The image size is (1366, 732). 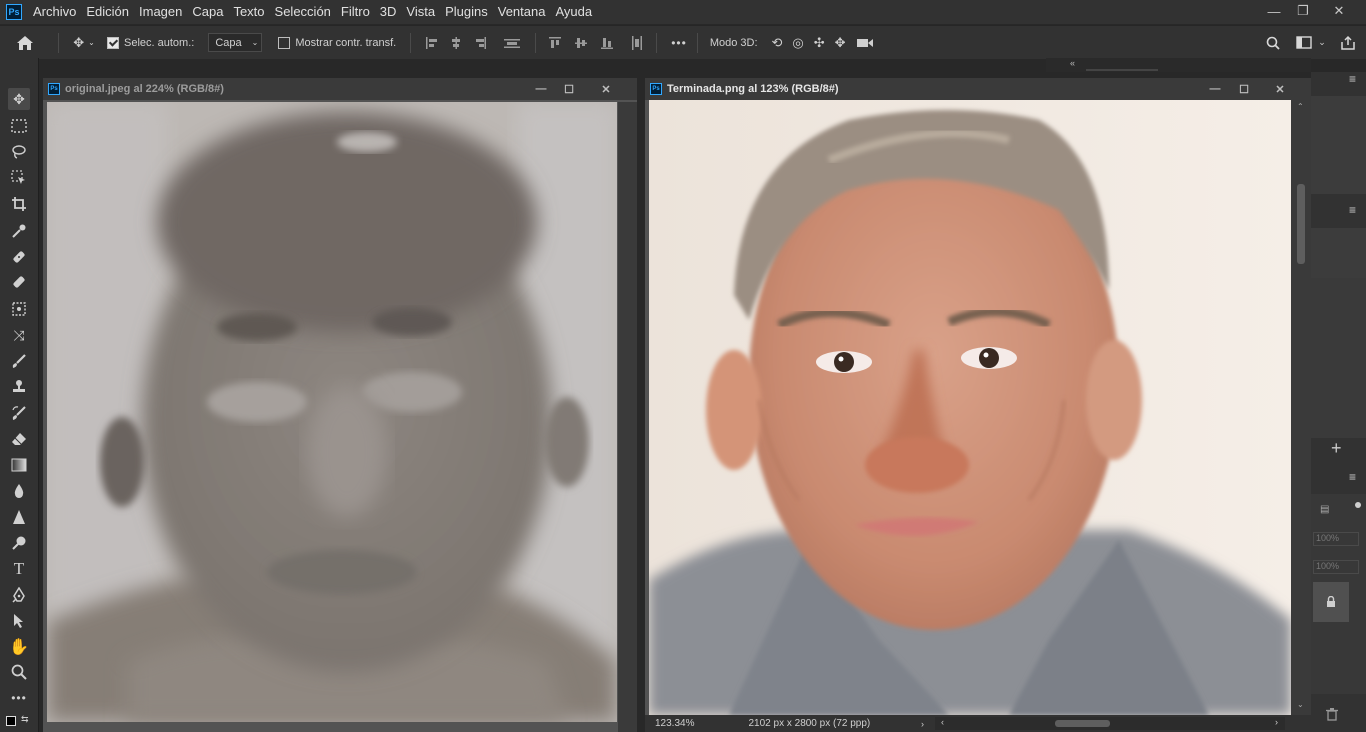 What do you see at coordinates (19, 387) in the screenshot?
I see `stamp-tool` at bounding box center [19, 387].